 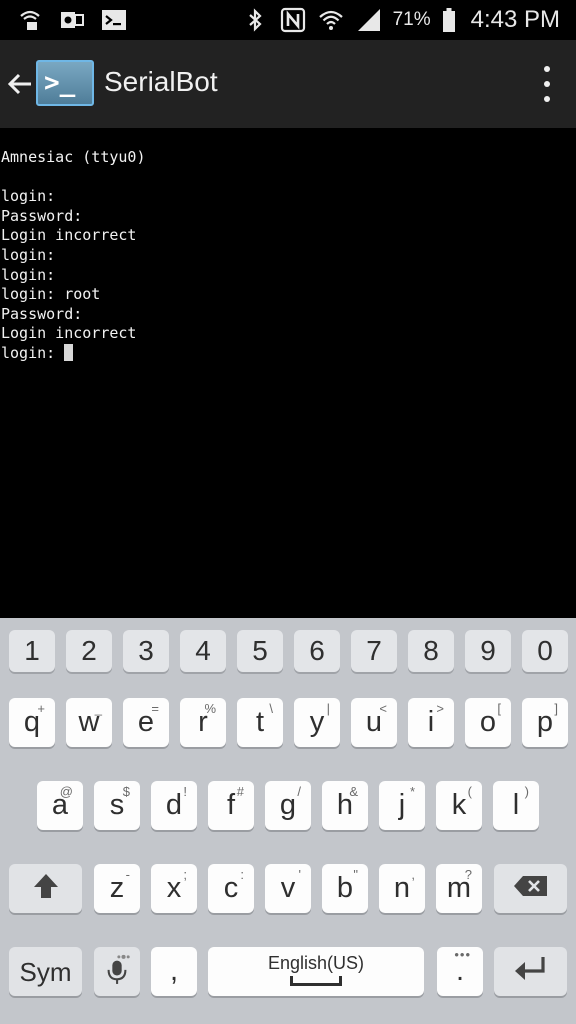 I want to click on key-n: ,n, so click(x=402, y=888).